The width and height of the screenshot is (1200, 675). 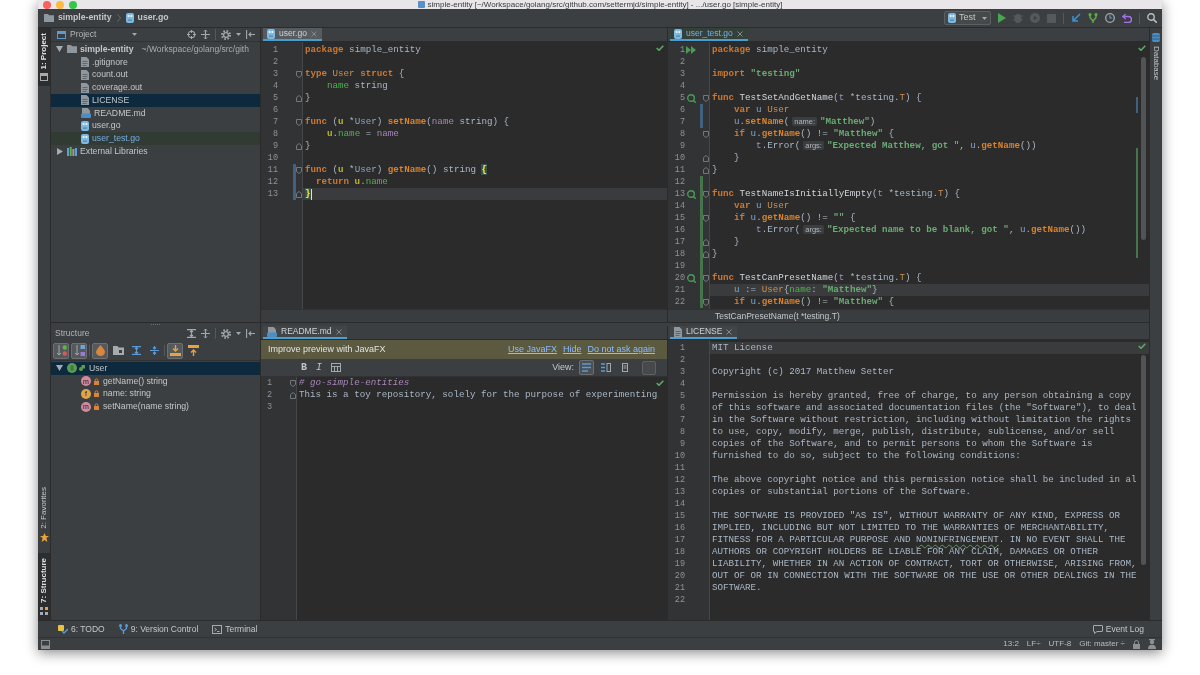 I want to click on line-number: 8, so click(x=682, y=432).